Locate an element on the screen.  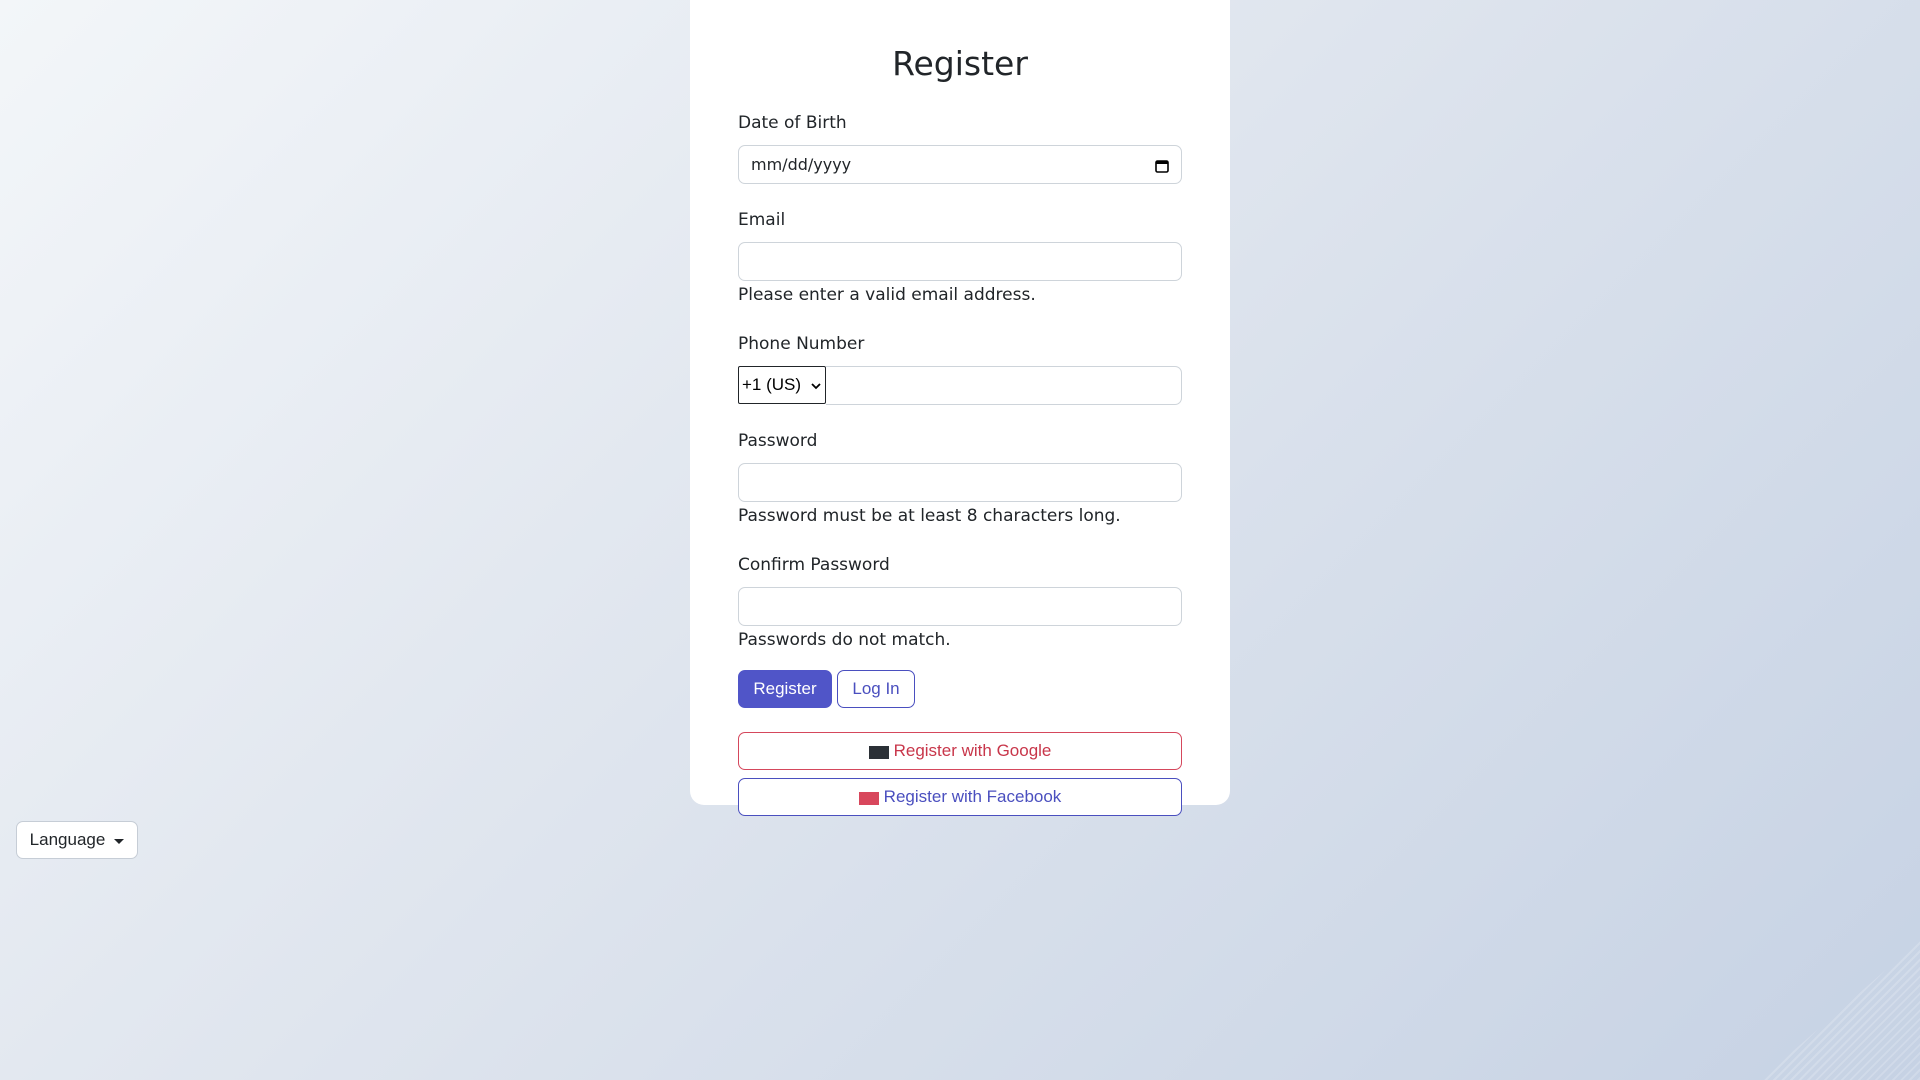
register-button: Register is located at coordinates (785, 689).